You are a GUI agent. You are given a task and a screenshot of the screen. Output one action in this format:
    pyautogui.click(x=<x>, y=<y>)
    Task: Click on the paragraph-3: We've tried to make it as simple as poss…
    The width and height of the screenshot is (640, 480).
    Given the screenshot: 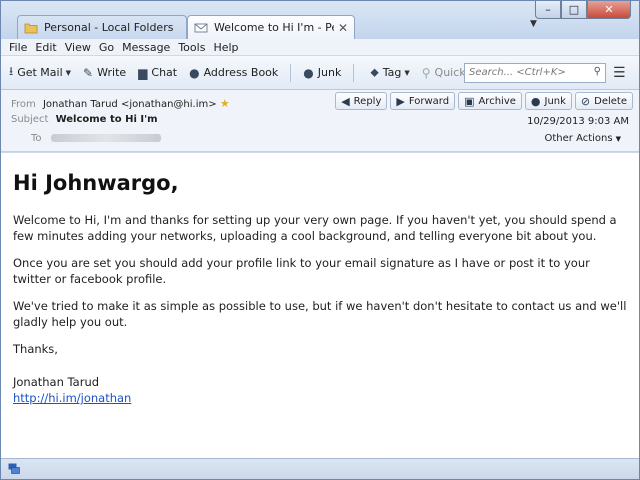 What is the action you would take?
    pyautogui.click(x=320, y=314)
    